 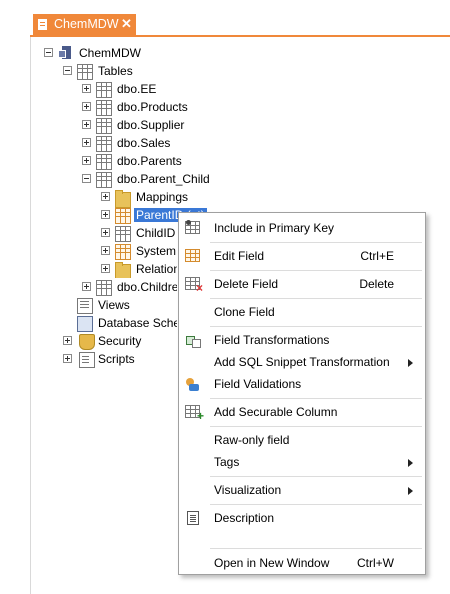 I want to click on field-icon, so click(x=123, y=234).